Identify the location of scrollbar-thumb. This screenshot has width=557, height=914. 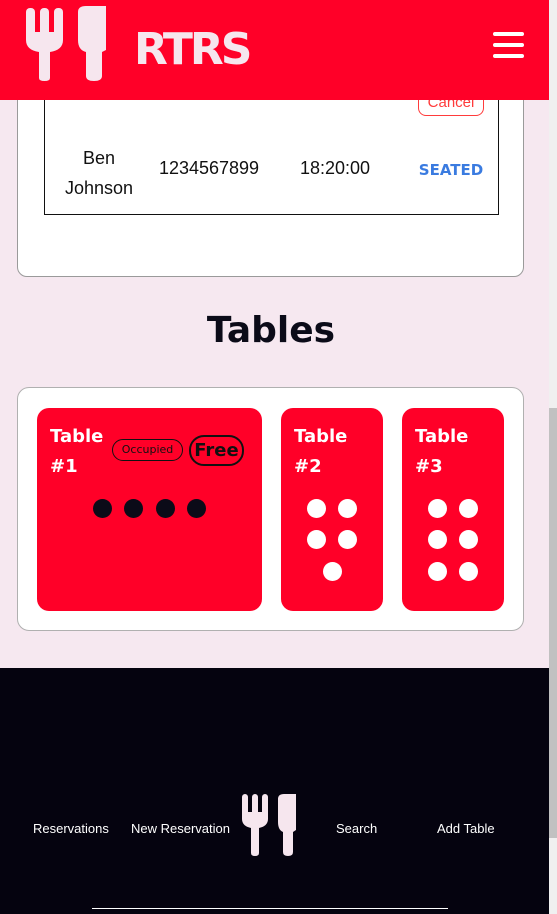
(553, 623).